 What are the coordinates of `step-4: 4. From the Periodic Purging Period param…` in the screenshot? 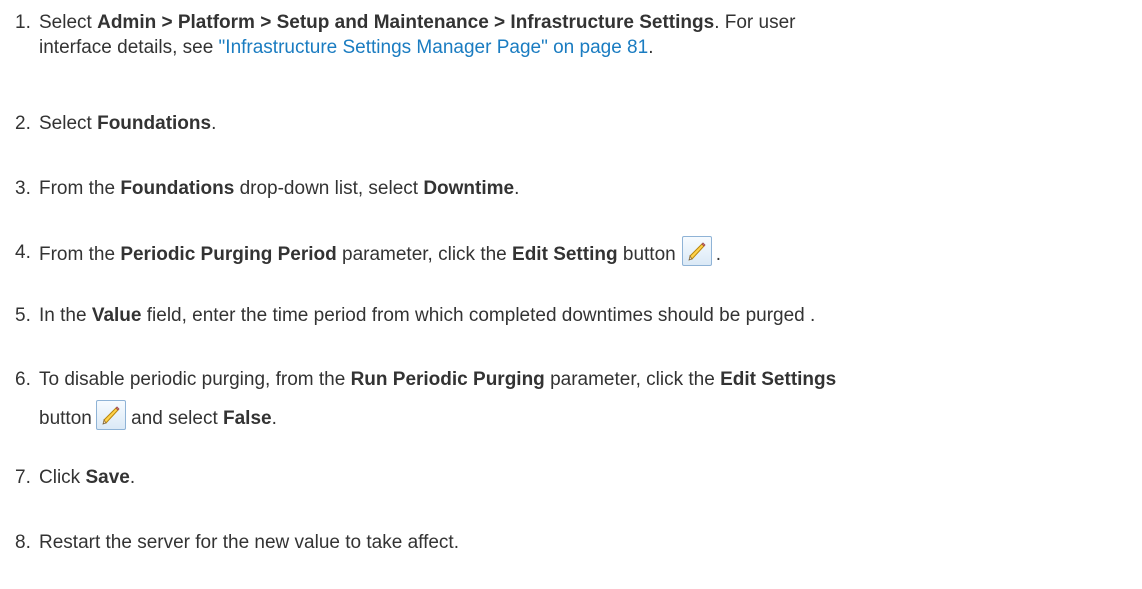 It's located at (575, 251).